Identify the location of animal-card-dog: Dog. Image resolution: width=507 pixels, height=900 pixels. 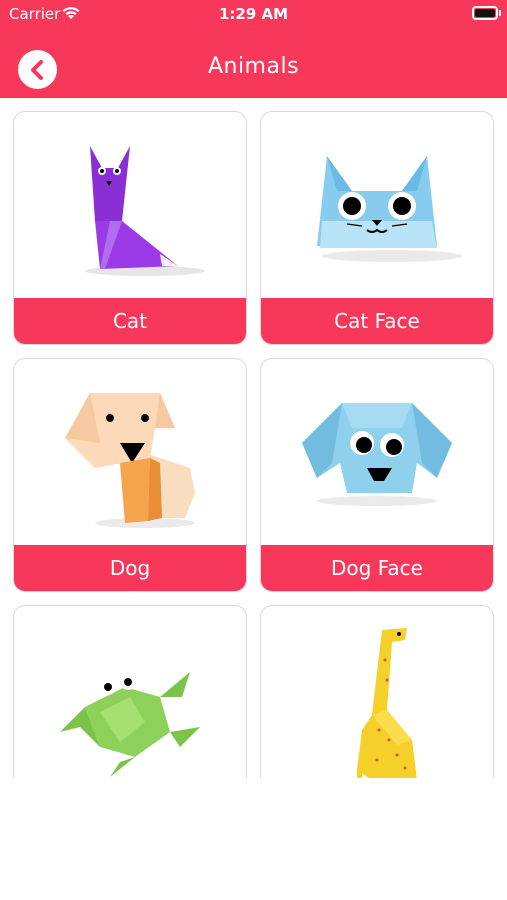
(130, 475).